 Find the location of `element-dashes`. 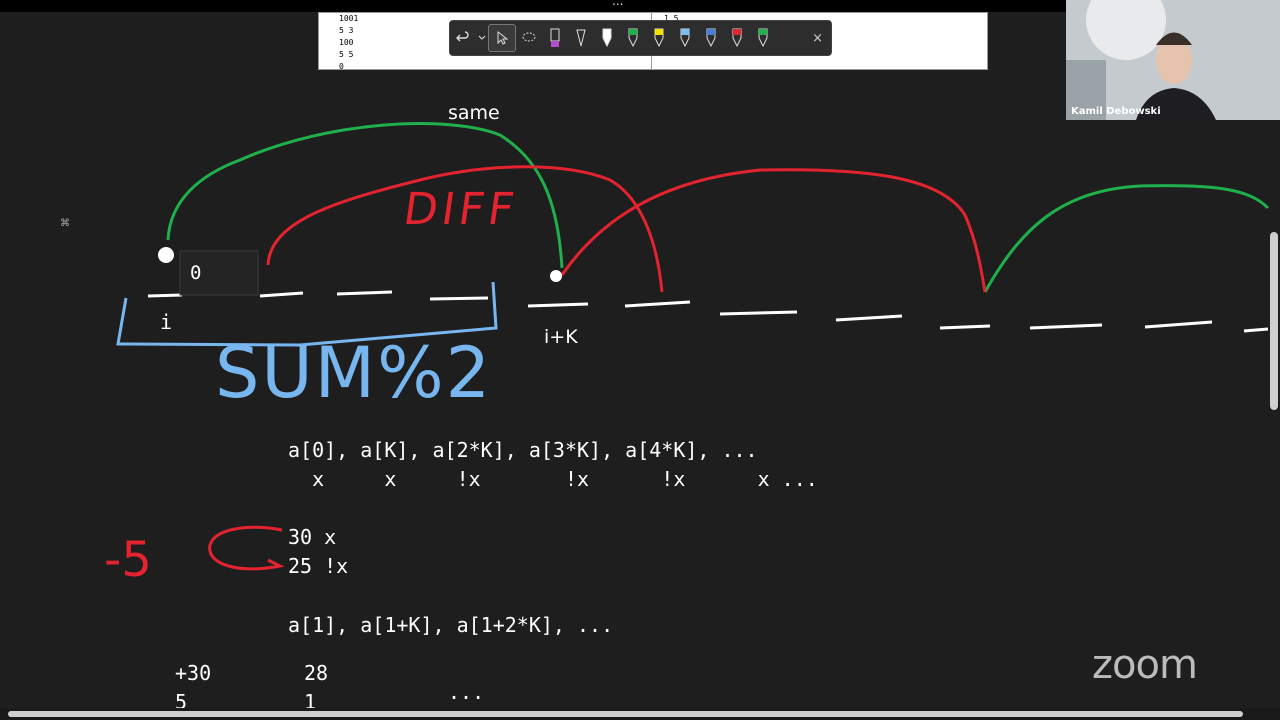

element-dashes is located at coordinates (708, 311).